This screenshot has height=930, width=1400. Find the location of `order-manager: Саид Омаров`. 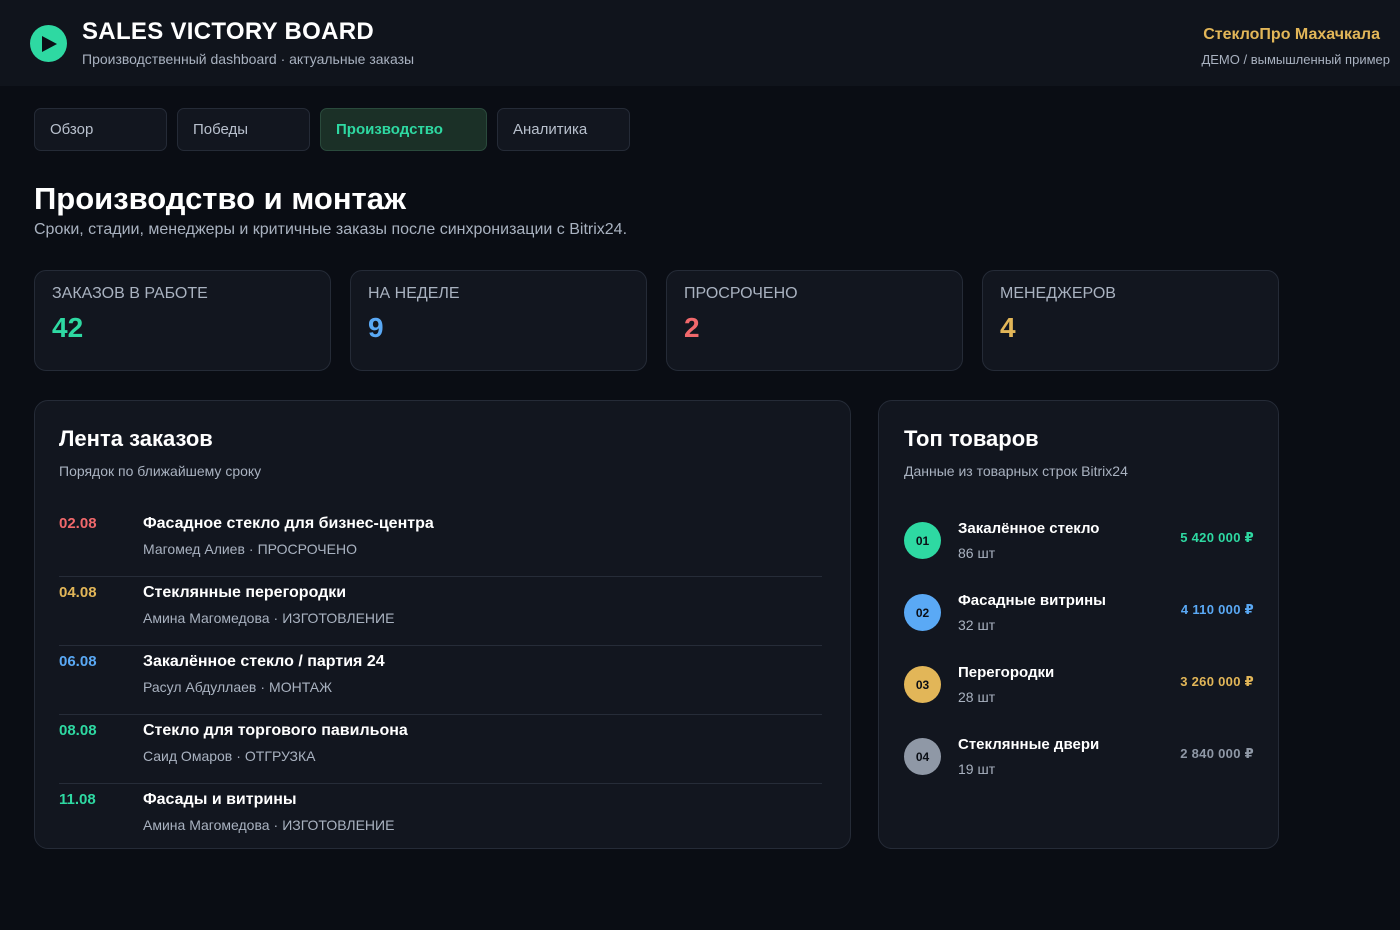

order-manager: Саид Омаров is located at coordinates (188, 756).